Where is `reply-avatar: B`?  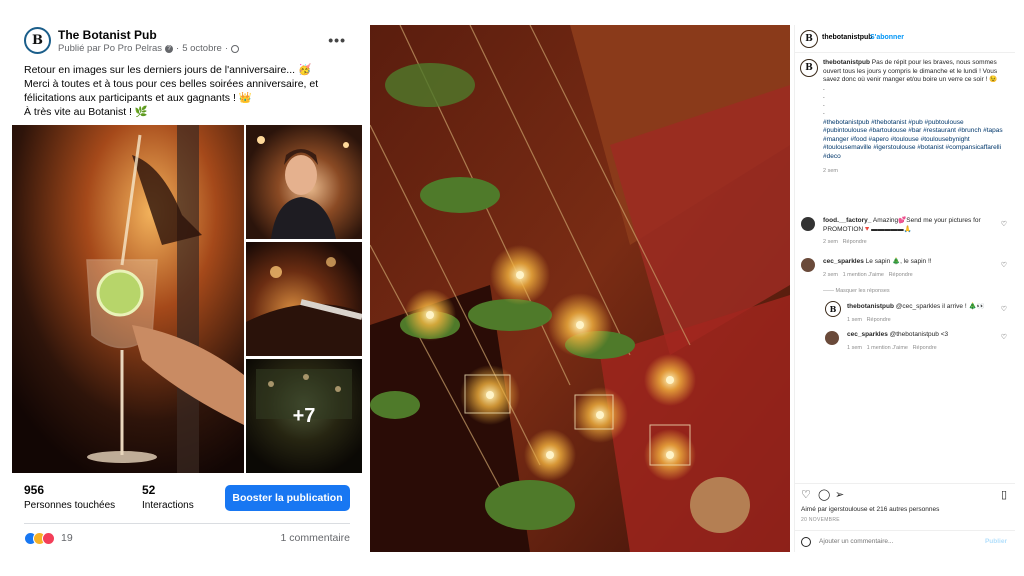 reply-avatar: B is located at coordinates (833, 309).